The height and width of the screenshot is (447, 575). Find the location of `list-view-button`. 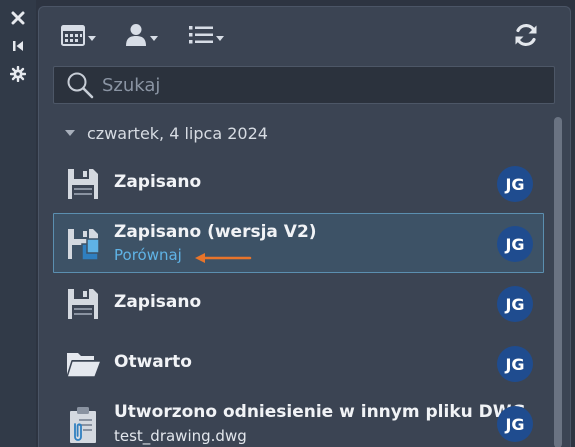

list-view-button is located at coordinates (206, 37).